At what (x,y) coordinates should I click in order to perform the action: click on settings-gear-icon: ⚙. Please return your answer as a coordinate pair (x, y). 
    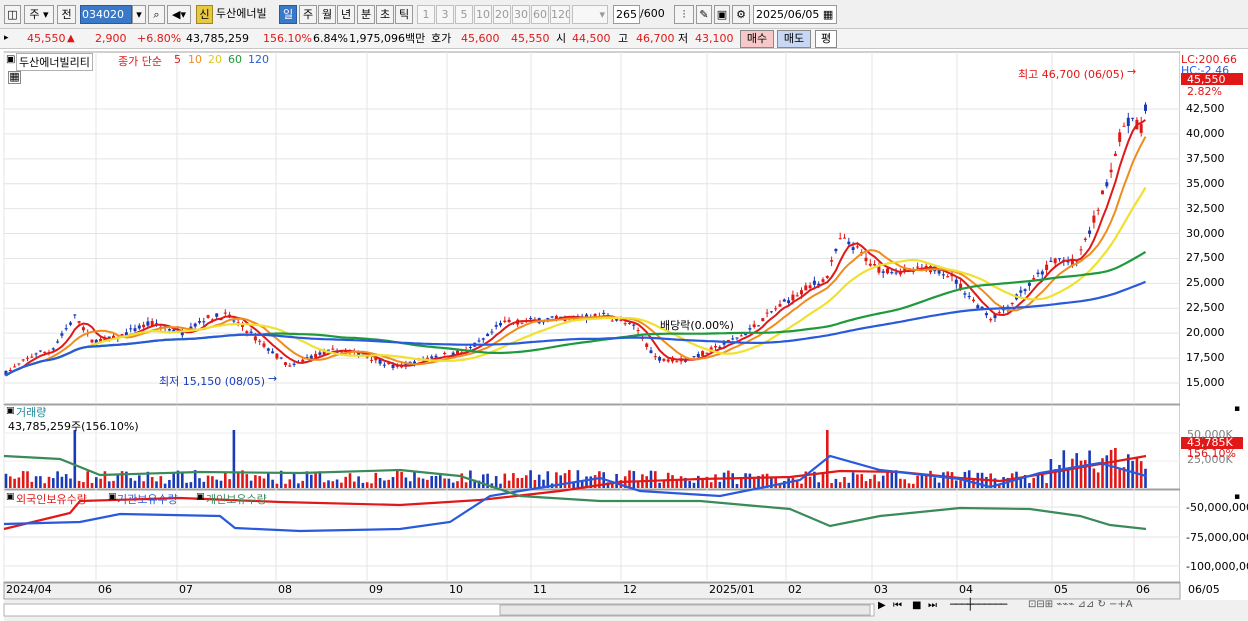
    Looking at the image, I should click on (741, 14).